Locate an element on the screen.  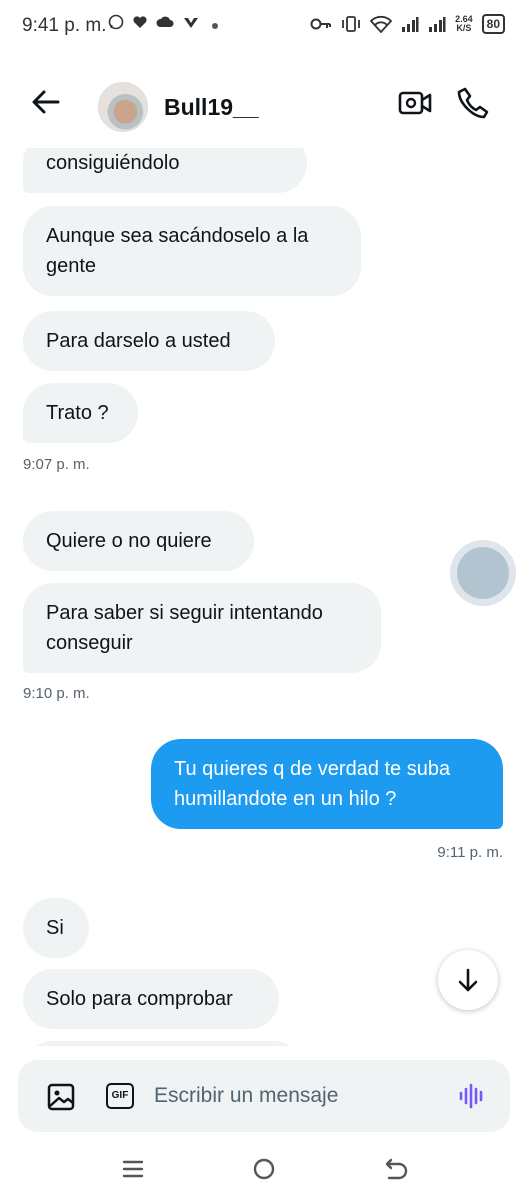
home-icon is located at coordinates (264, 1169).